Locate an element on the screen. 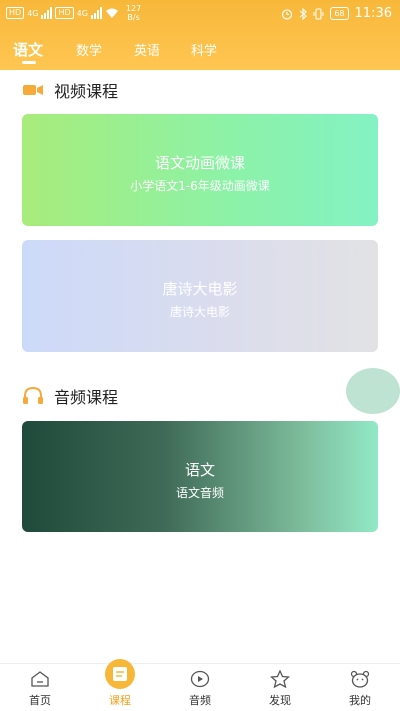 The width and height of the screenshot is (400, 711). app-header: HD 4G HD 4G 127 B/s 68 11:36 语文 数学 英语 科学 is located at coordinates (200, 35).